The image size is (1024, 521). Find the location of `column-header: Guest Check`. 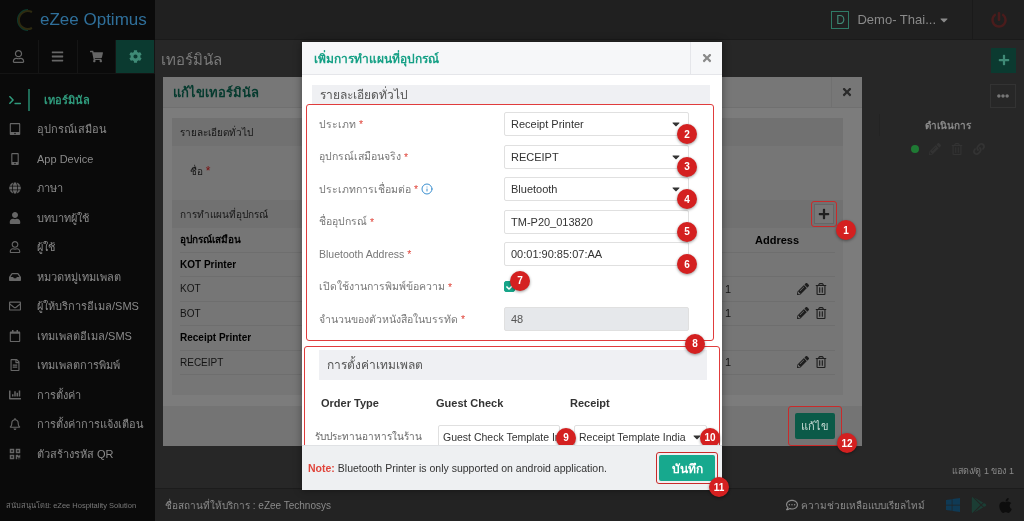

column-header: Guest Check is located at coordinates (470, 402).